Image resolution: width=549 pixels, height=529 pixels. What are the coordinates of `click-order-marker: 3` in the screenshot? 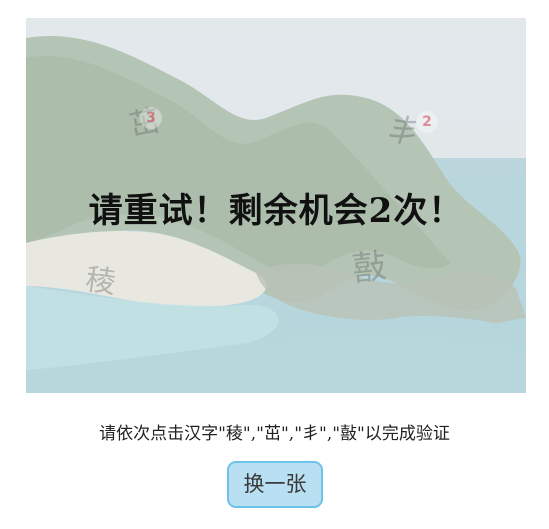 It's located at (151, 118).